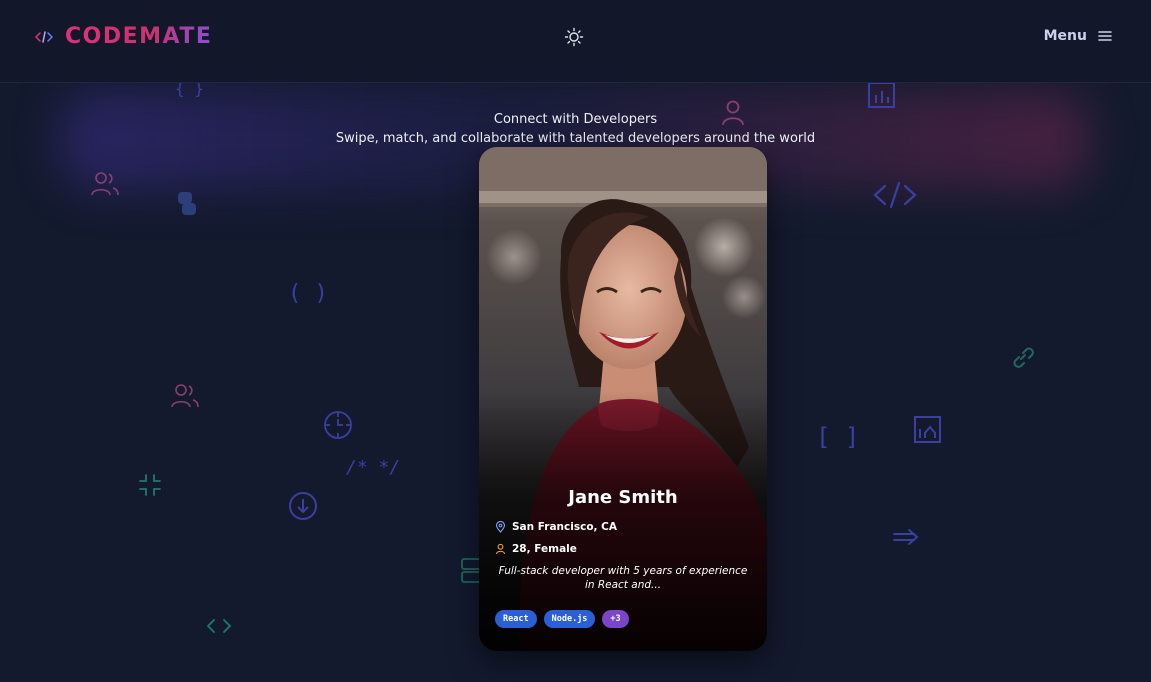 This screenshot has width=1151, height=682. What do you see at coordinates (139, 36) in the screenshot?
I see `logo-text: CODEMATE` at bounding box center [139, 36].